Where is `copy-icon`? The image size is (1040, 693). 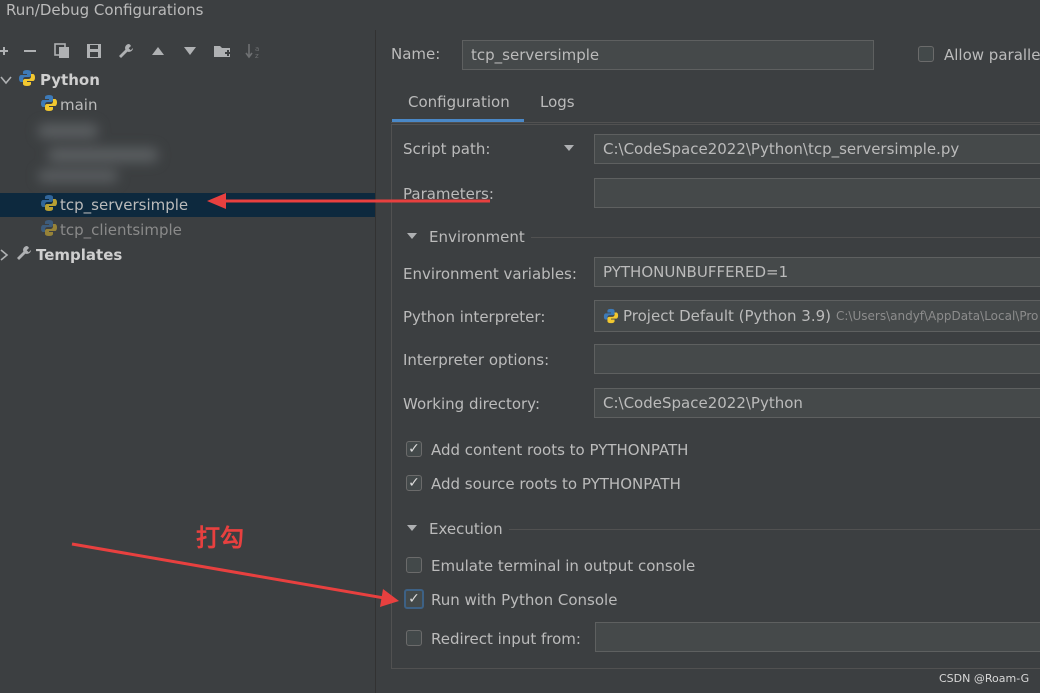 copy-icon is located at coordinates (62, 51).